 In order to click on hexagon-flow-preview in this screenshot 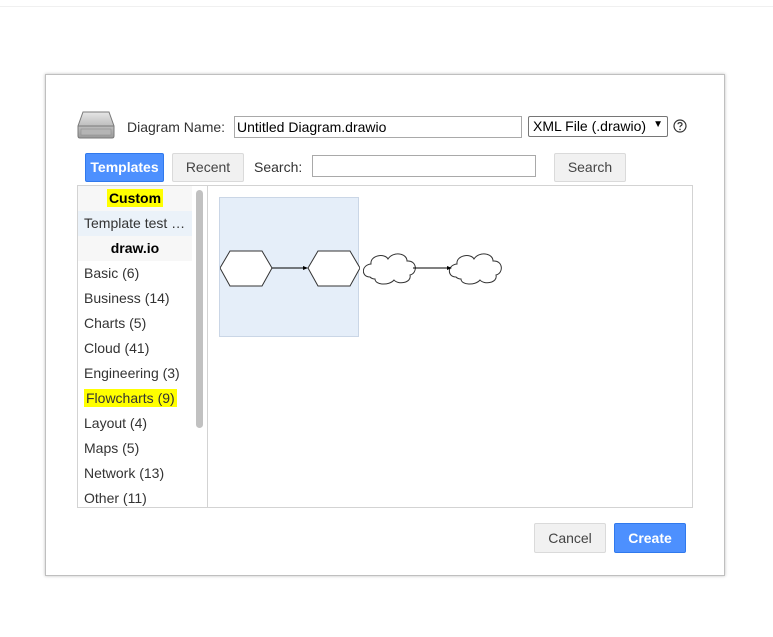, I will do `click(290, 268)`.